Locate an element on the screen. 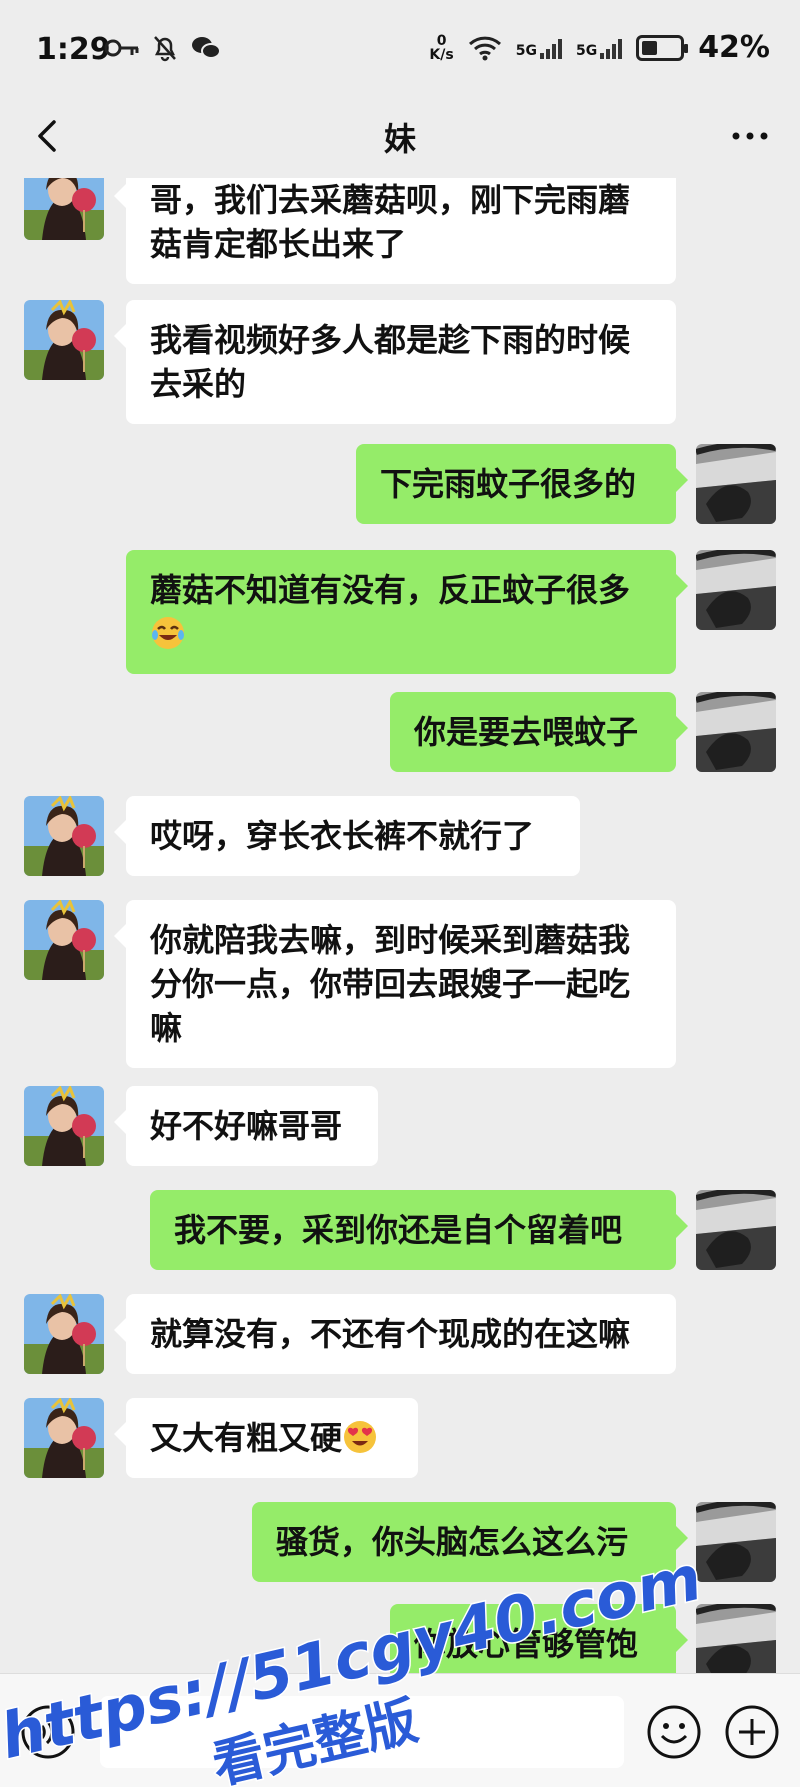  input-bar is located at coordinates (400, 1730).